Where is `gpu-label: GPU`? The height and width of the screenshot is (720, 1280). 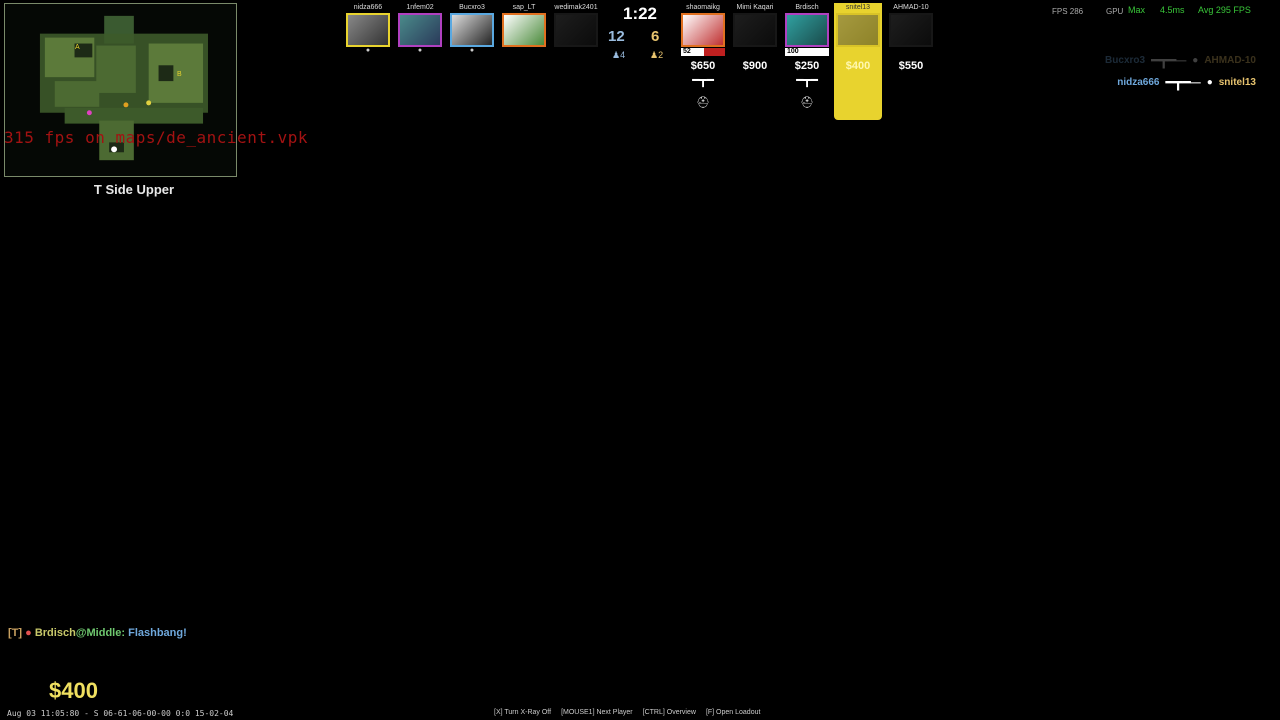 gpu-label: GPU is located at coordinates (1115, 11).